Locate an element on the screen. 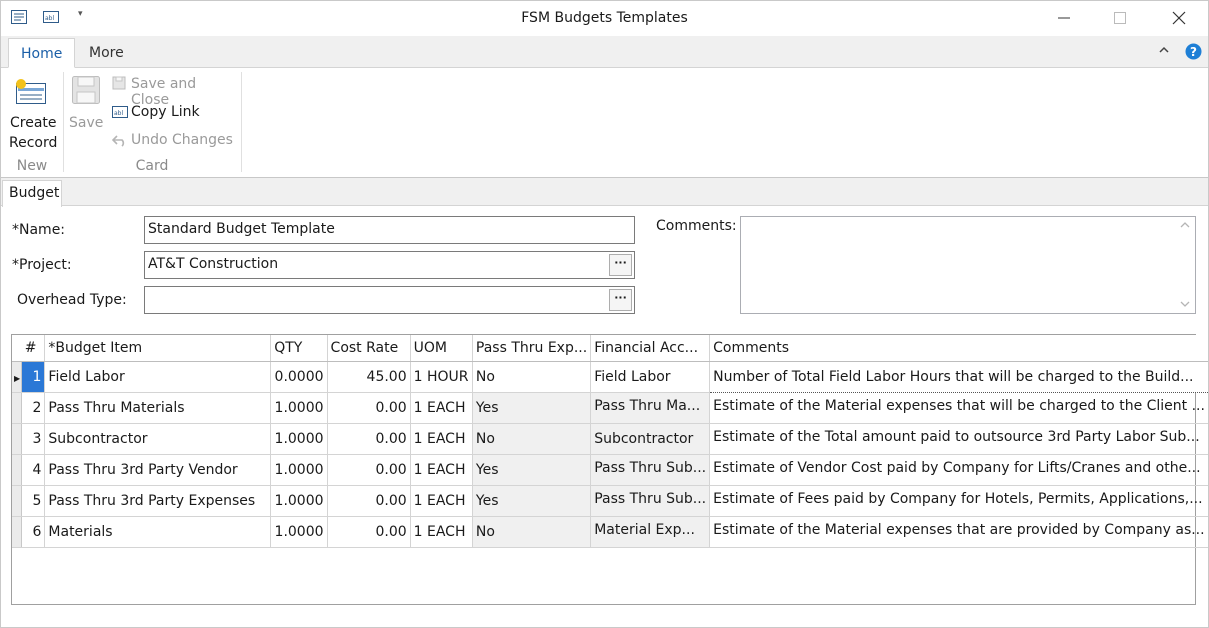 The height and width of the screenshot is (628, 1209). budget-item-cell: Pass Thru Materials is located at coordinates (158, 408).